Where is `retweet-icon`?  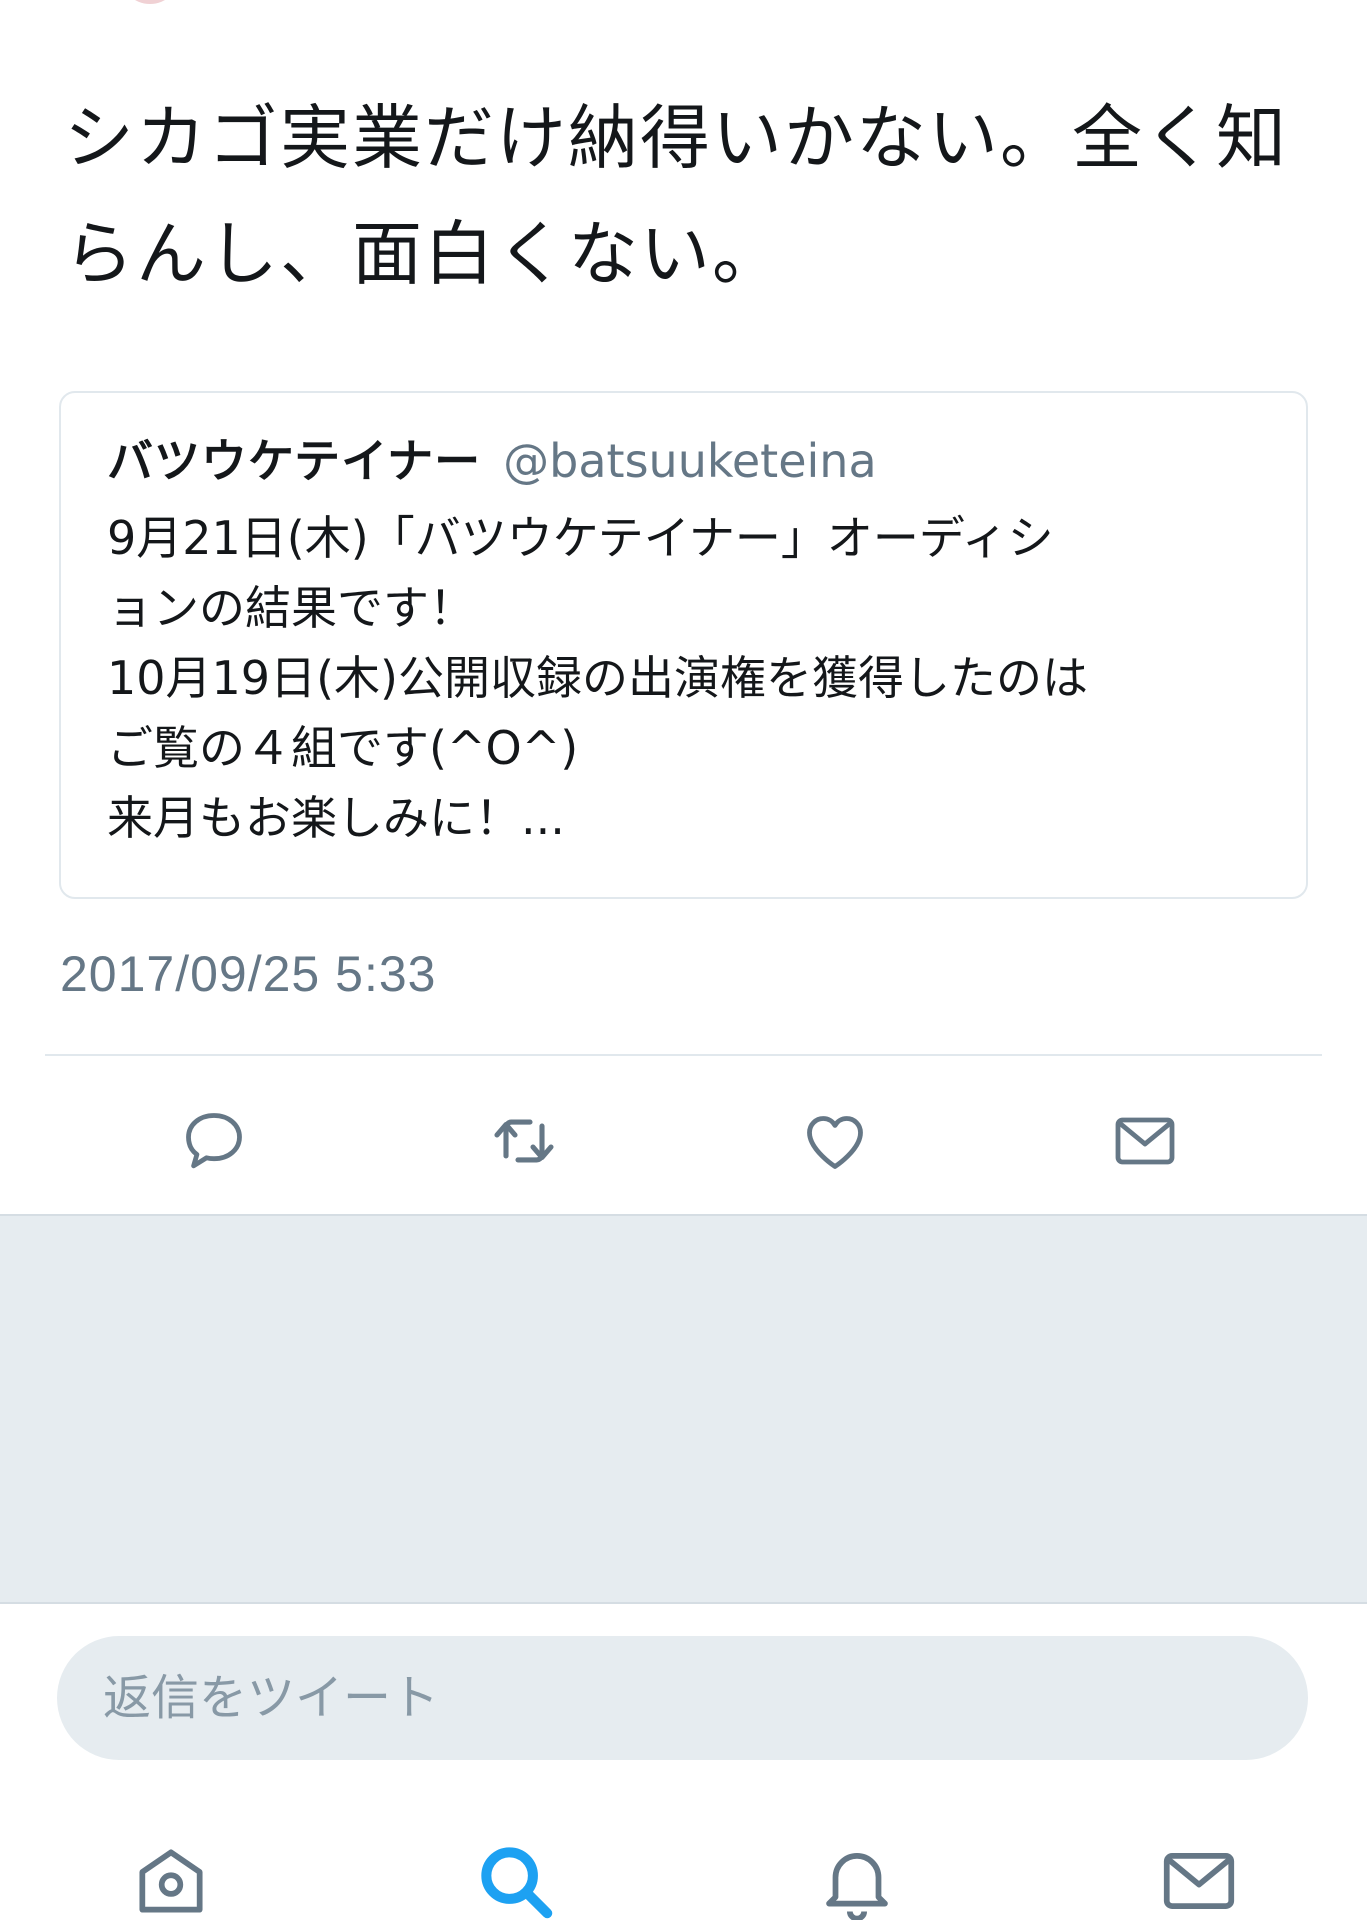
retweet-icon is located at coordinates (524, 1141).